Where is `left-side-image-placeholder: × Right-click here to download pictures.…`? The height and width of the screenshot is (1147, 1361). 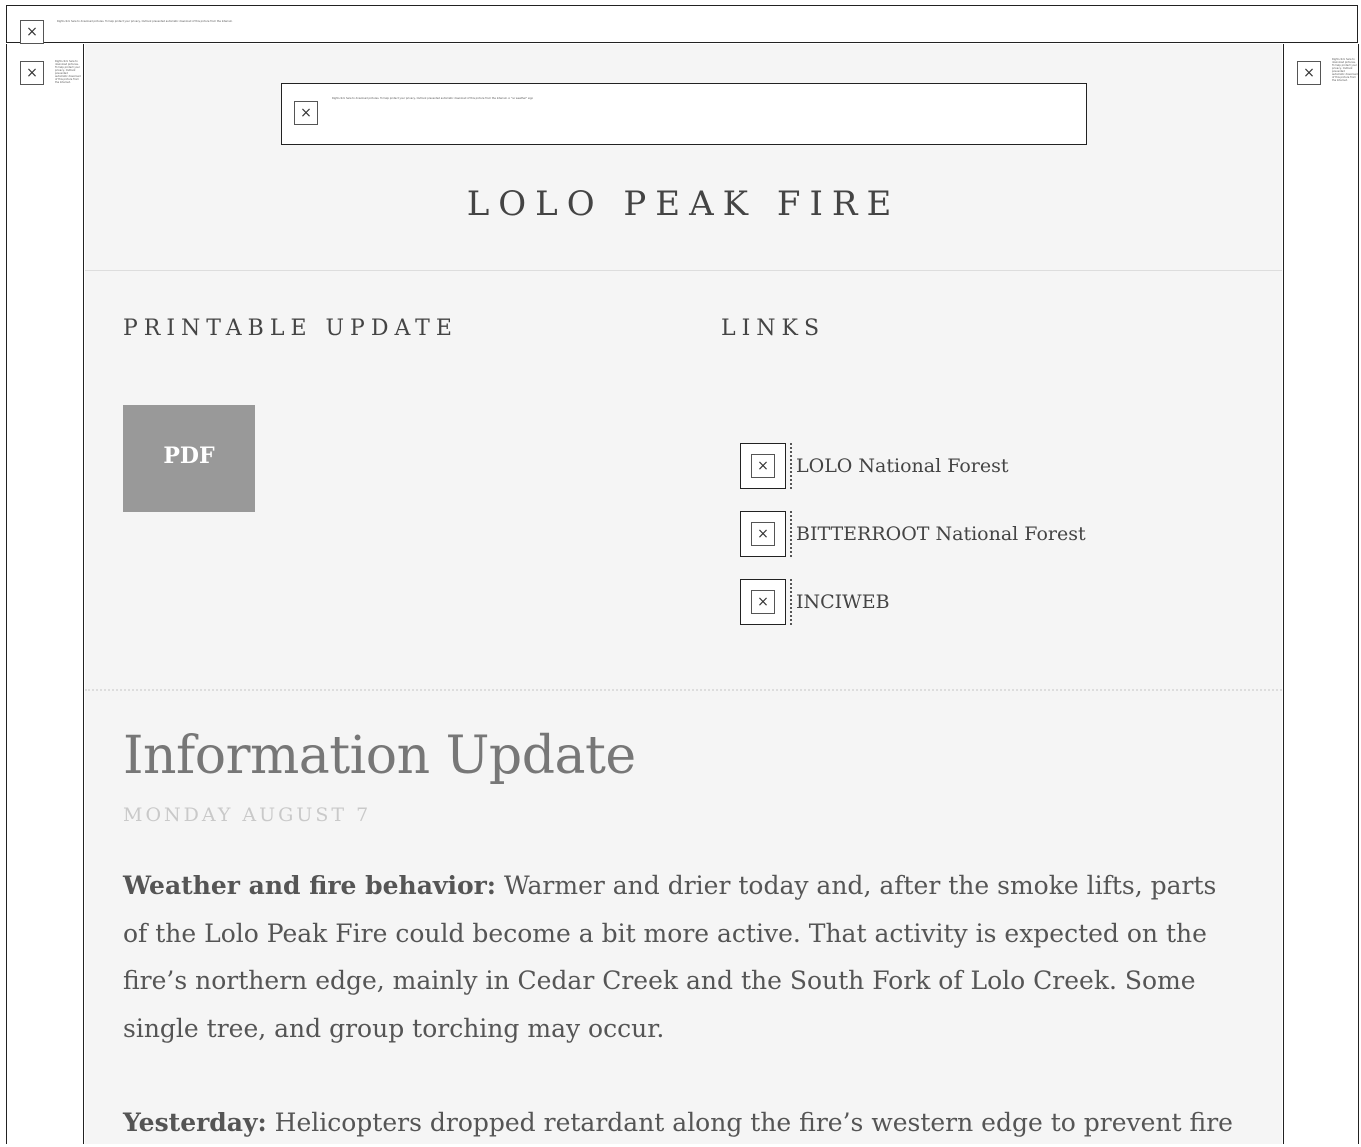
left-side-image-placeholder: × Right-click here to download pictures.… is located at coordinates (45, 594).